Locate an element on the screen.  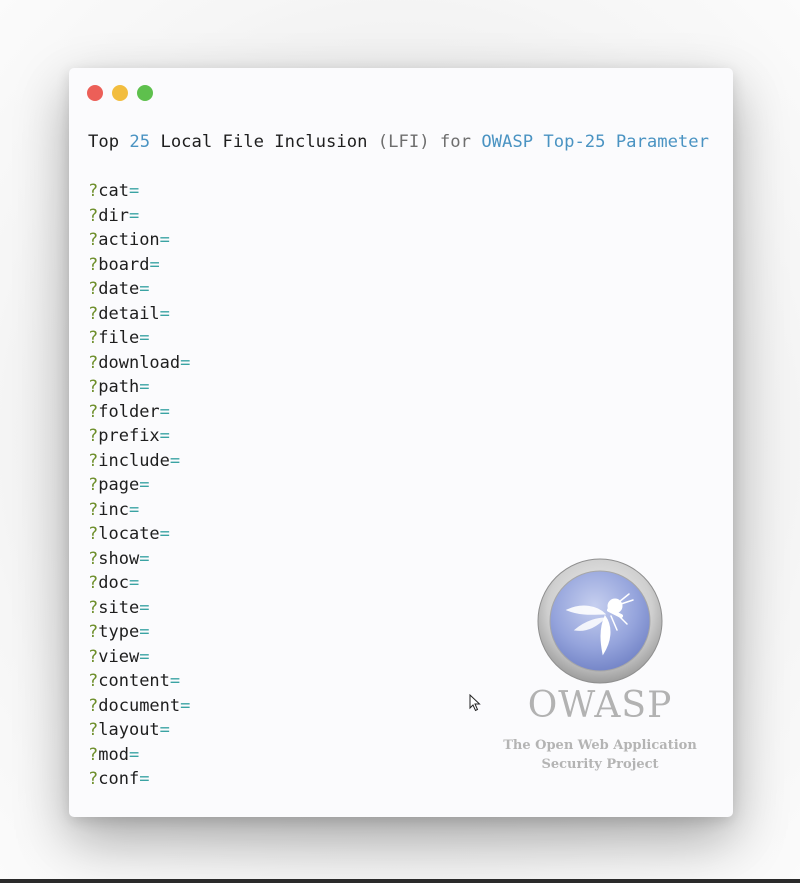
parameter-item: ?type= is located at coordinates (139, 632).